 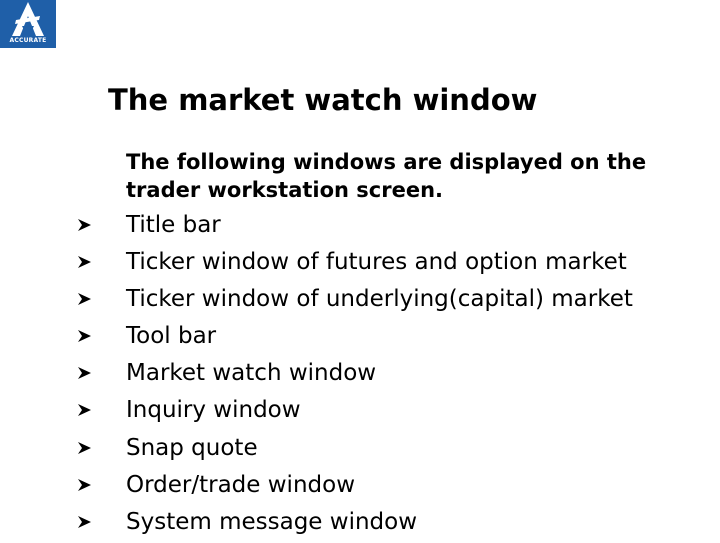 I want to click on accurate-logo: ACCURATE, so click(x=28, y=24).